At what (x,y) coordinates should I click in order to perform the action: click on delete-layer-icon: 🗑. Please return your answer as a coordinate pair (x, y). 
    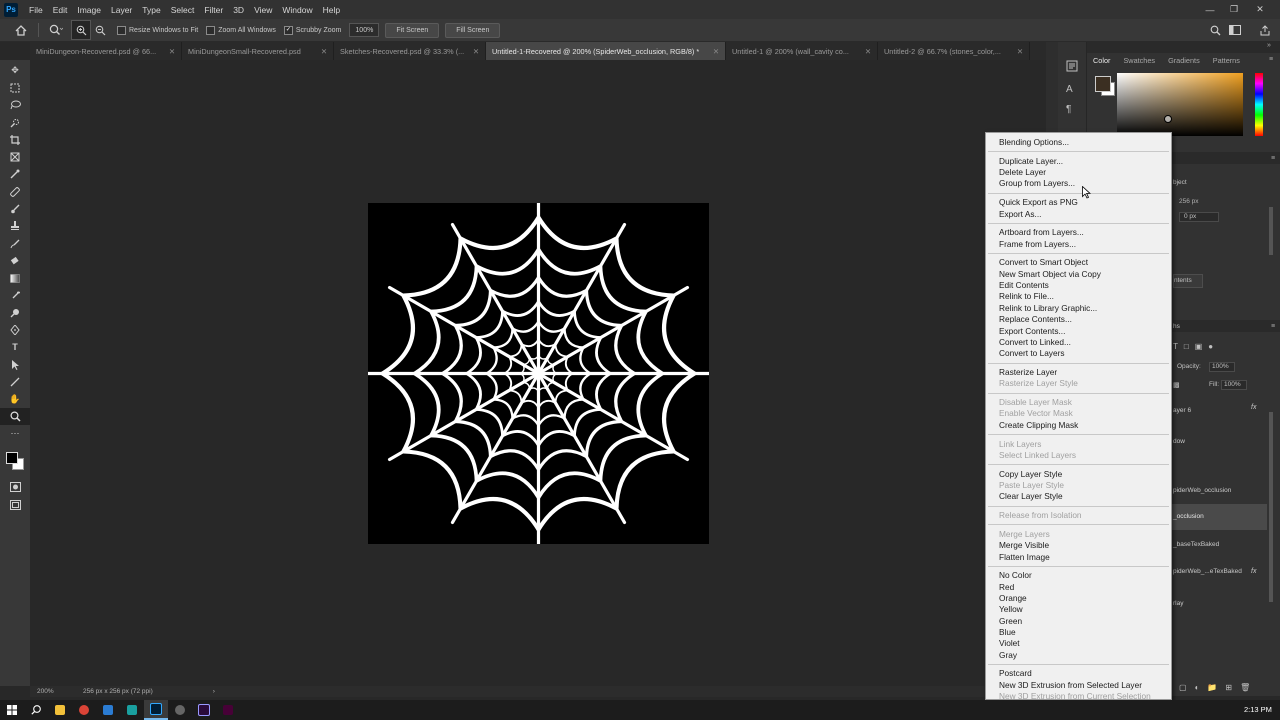
    Looking at the image, I should click on (1245, 687).